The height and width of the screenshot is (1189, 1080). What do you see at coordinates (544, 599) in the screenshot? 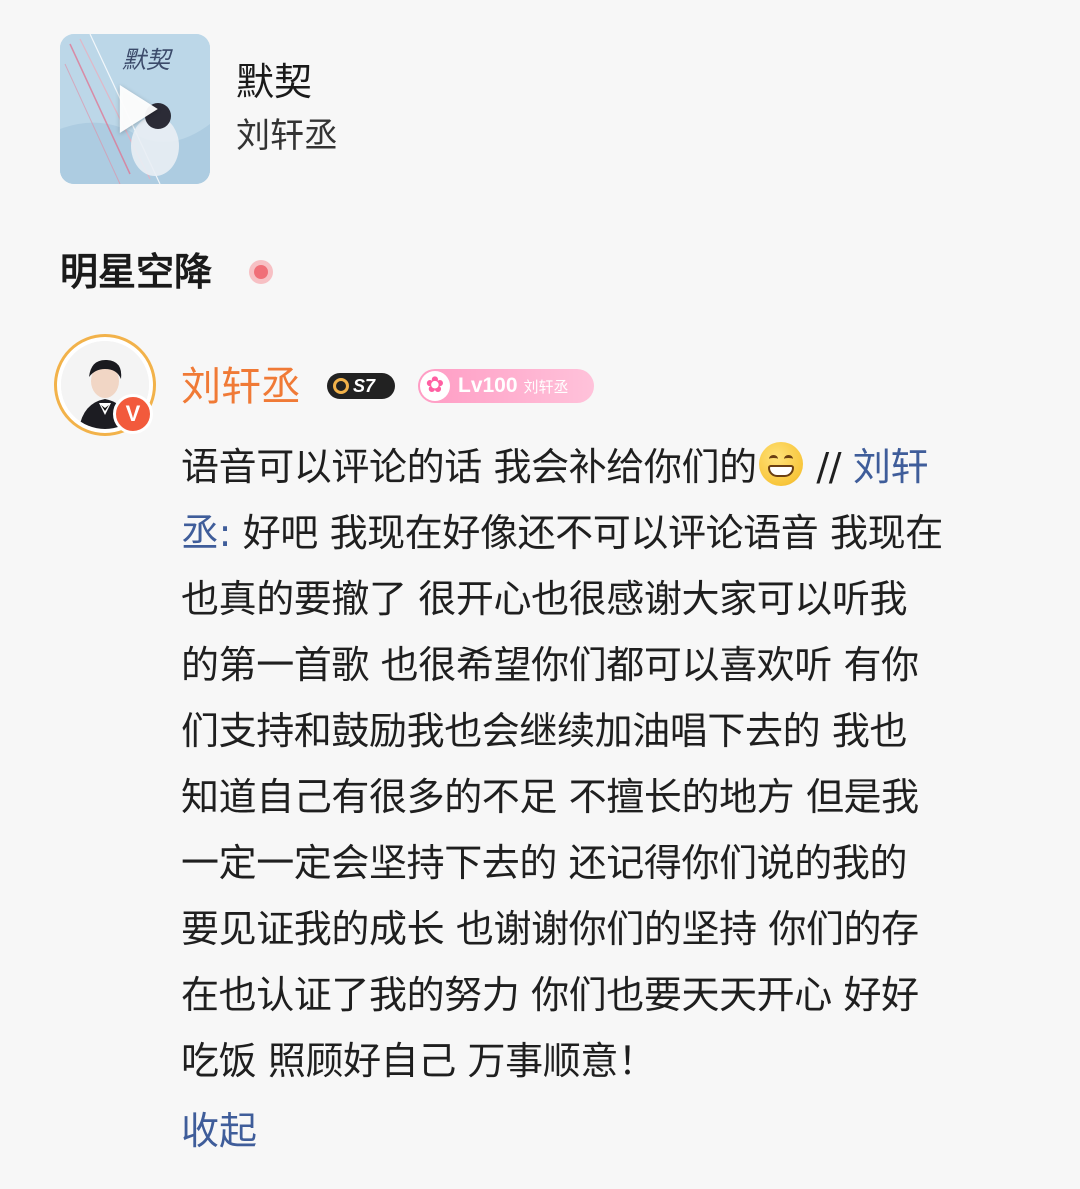
I see `comment-line: 也真的要撤了 很开心也很感谢大家可以听我` at bounding box center [544, 599].